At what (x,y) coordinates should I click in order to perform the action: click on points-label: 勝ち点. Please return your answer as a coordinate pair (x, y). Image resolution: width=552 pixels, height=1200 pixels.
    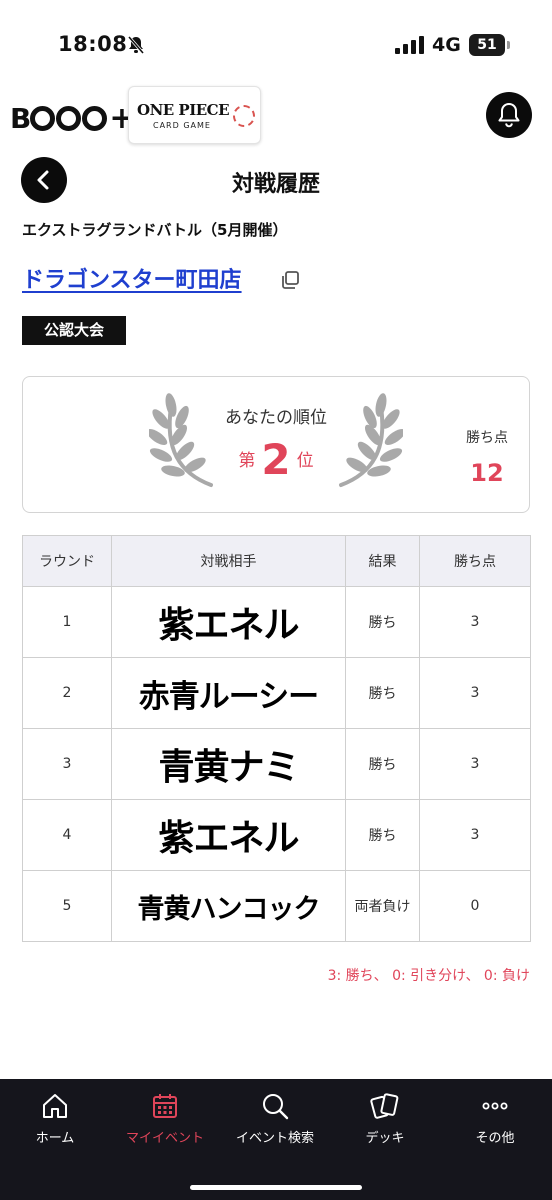
    Looking at the image, I should click on (487, 438).